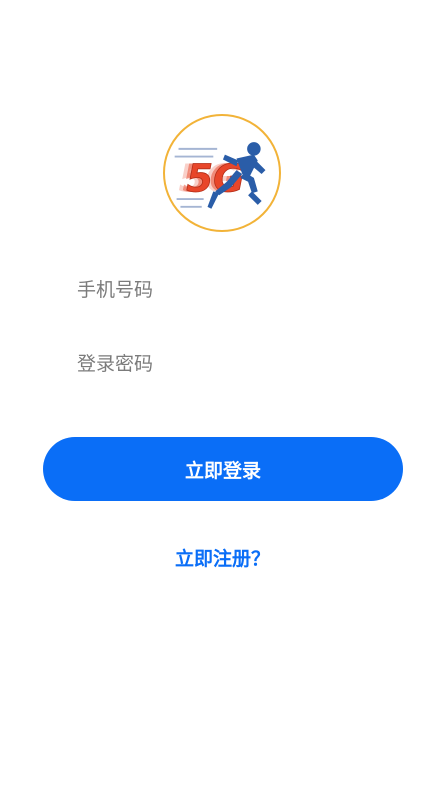  Describe the element at coordinates (222, 557) in the screenshot. I see `register-link: 立即注册？` at that location.